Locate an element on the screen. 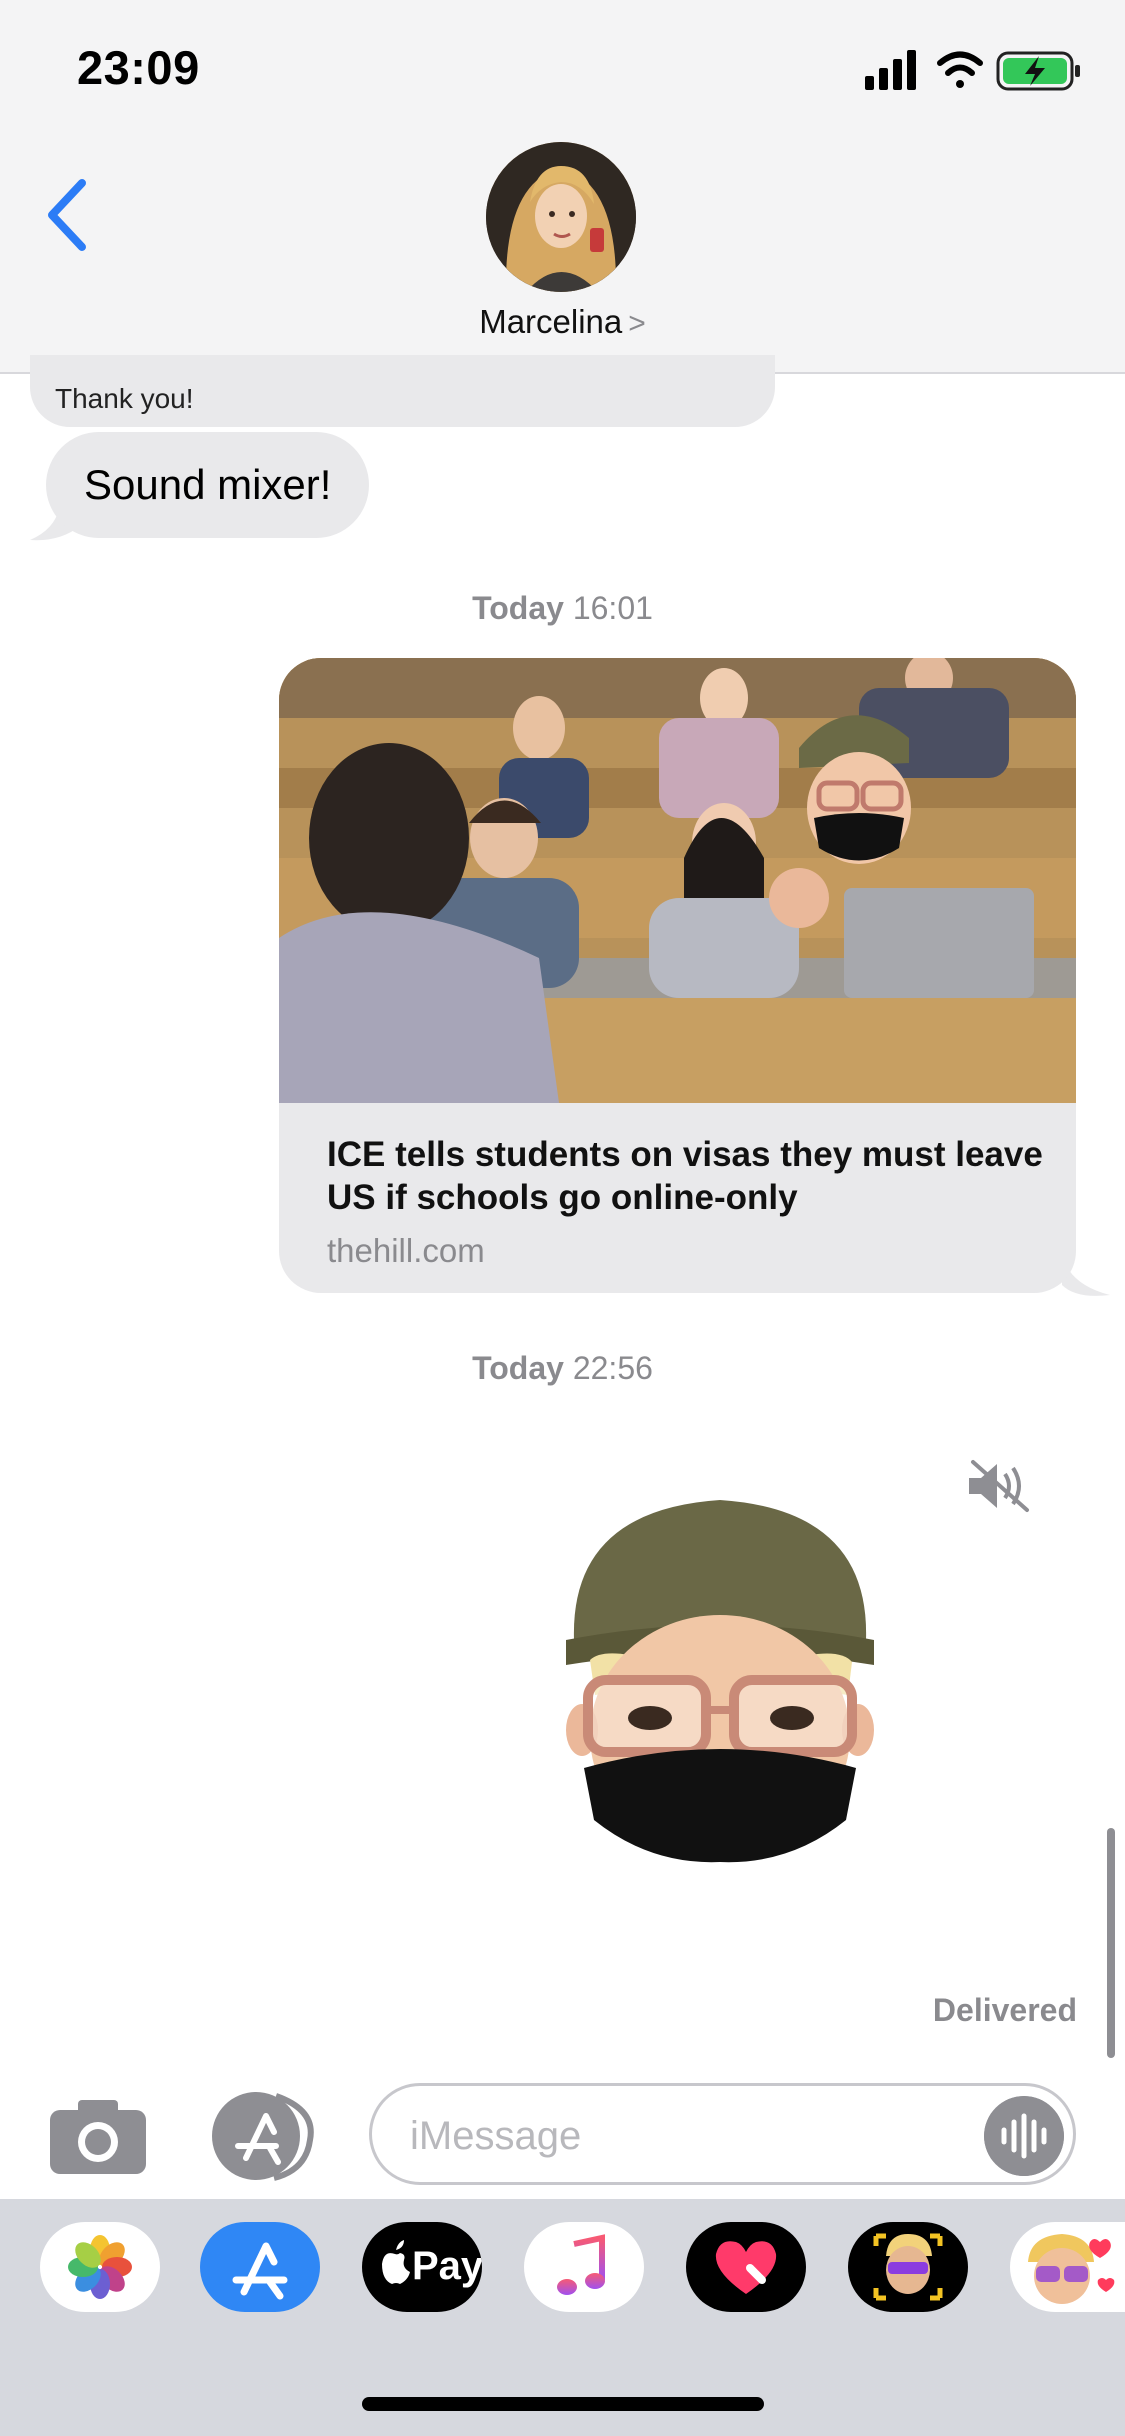  camera-icon is located at coordinates (98, 2136).